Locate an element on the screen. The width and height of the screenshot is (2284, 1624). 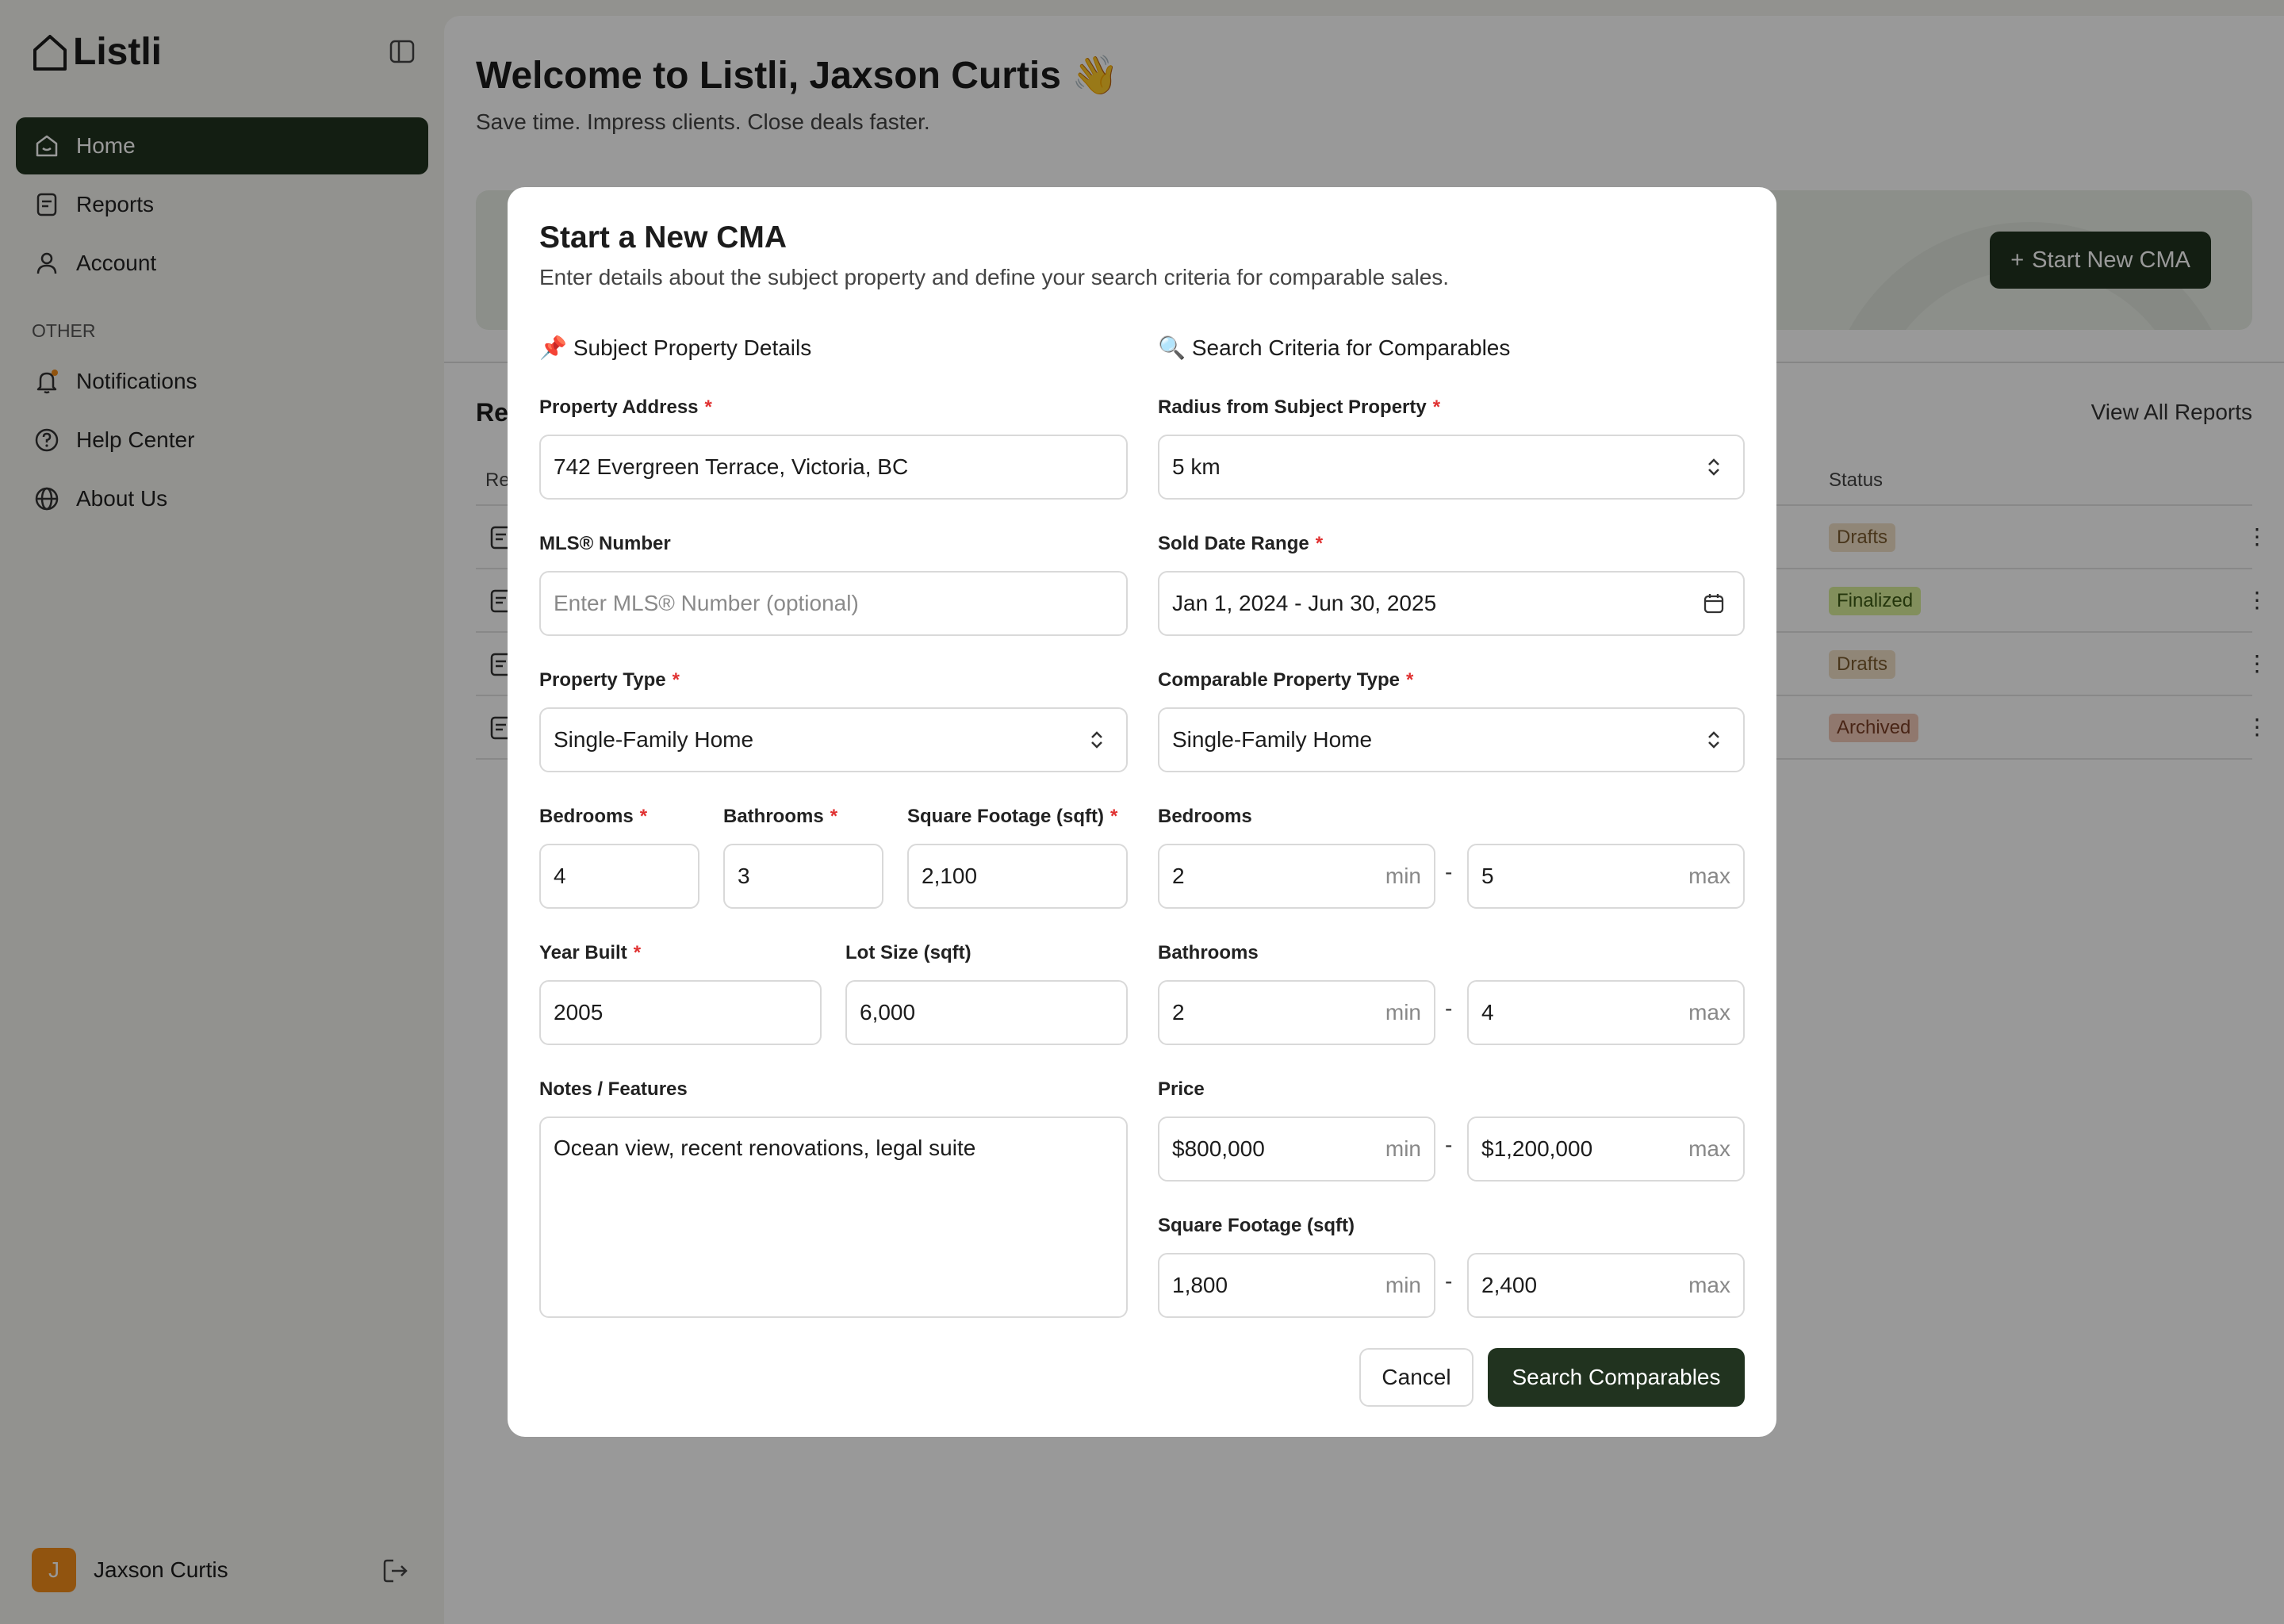
section-subject-property: 📌 Subject Property Details is located at coordinates (675, 348).